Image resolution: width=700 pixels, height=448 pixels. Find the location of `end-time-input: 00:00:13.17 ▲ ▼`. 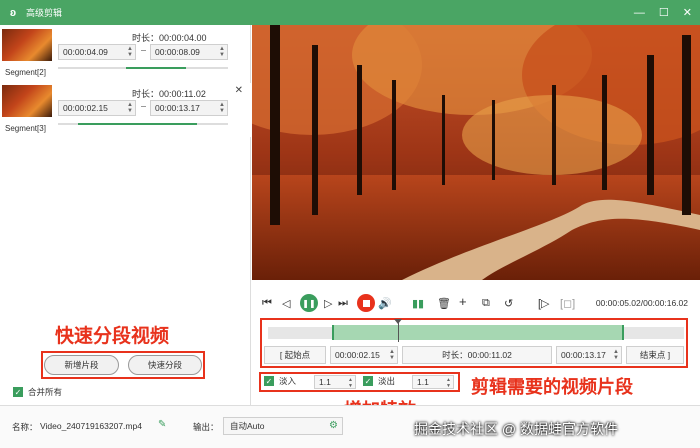

end-time-input: 00:00:13.17 ▲ ▼ is located at coordinates (589, 355).